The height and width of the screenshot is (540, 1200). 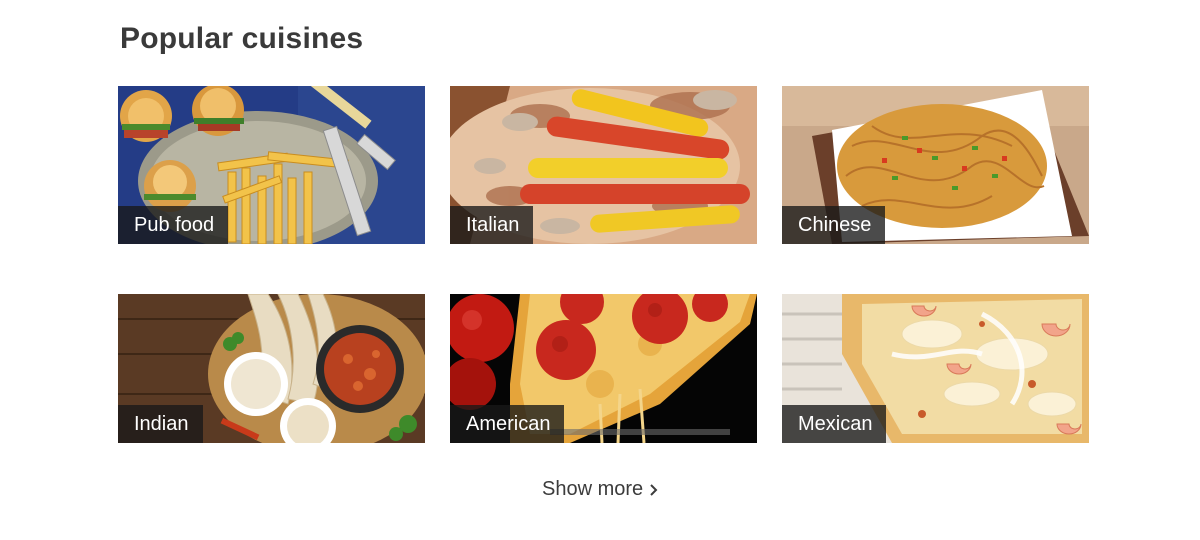 What do you see at coordinates (160, 424) in the screenshot?
I see `cuisine-label: Indian` at bounding box center [160, 424].